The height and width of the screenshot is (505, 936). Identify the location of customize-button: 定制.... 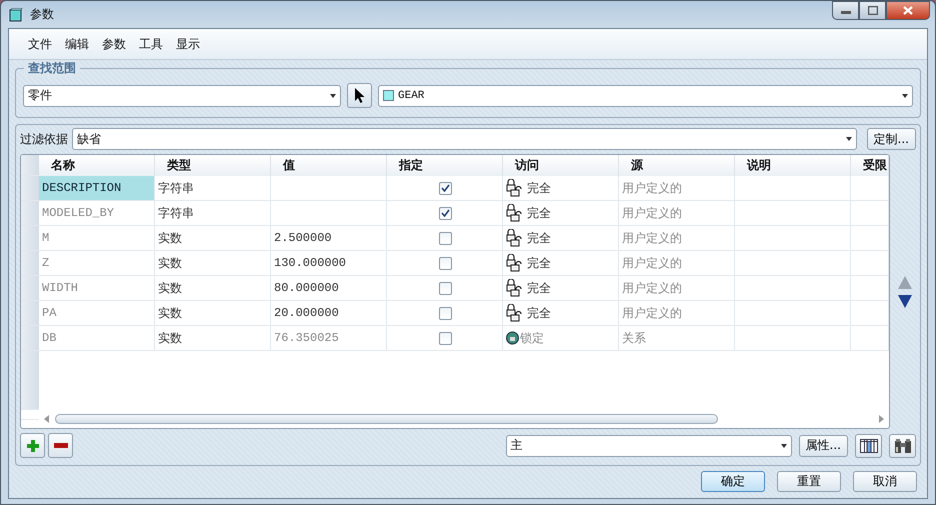
(891, 139).